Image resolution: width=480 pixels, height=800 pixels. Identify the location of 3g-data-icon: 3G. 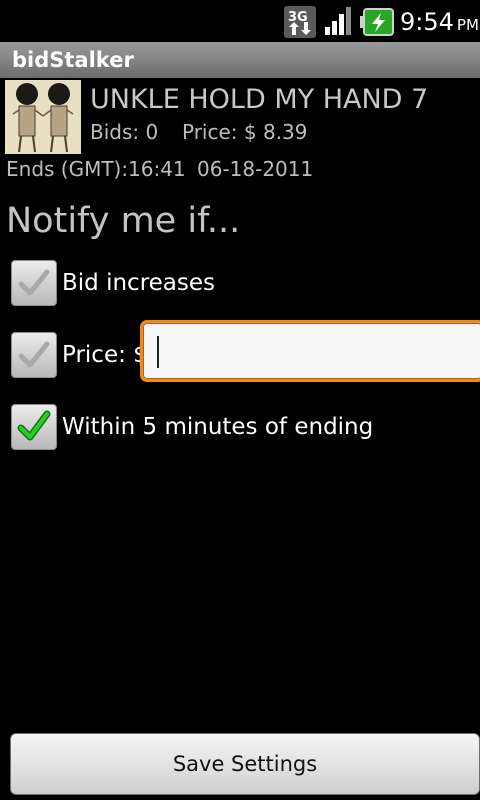
(300, 22).